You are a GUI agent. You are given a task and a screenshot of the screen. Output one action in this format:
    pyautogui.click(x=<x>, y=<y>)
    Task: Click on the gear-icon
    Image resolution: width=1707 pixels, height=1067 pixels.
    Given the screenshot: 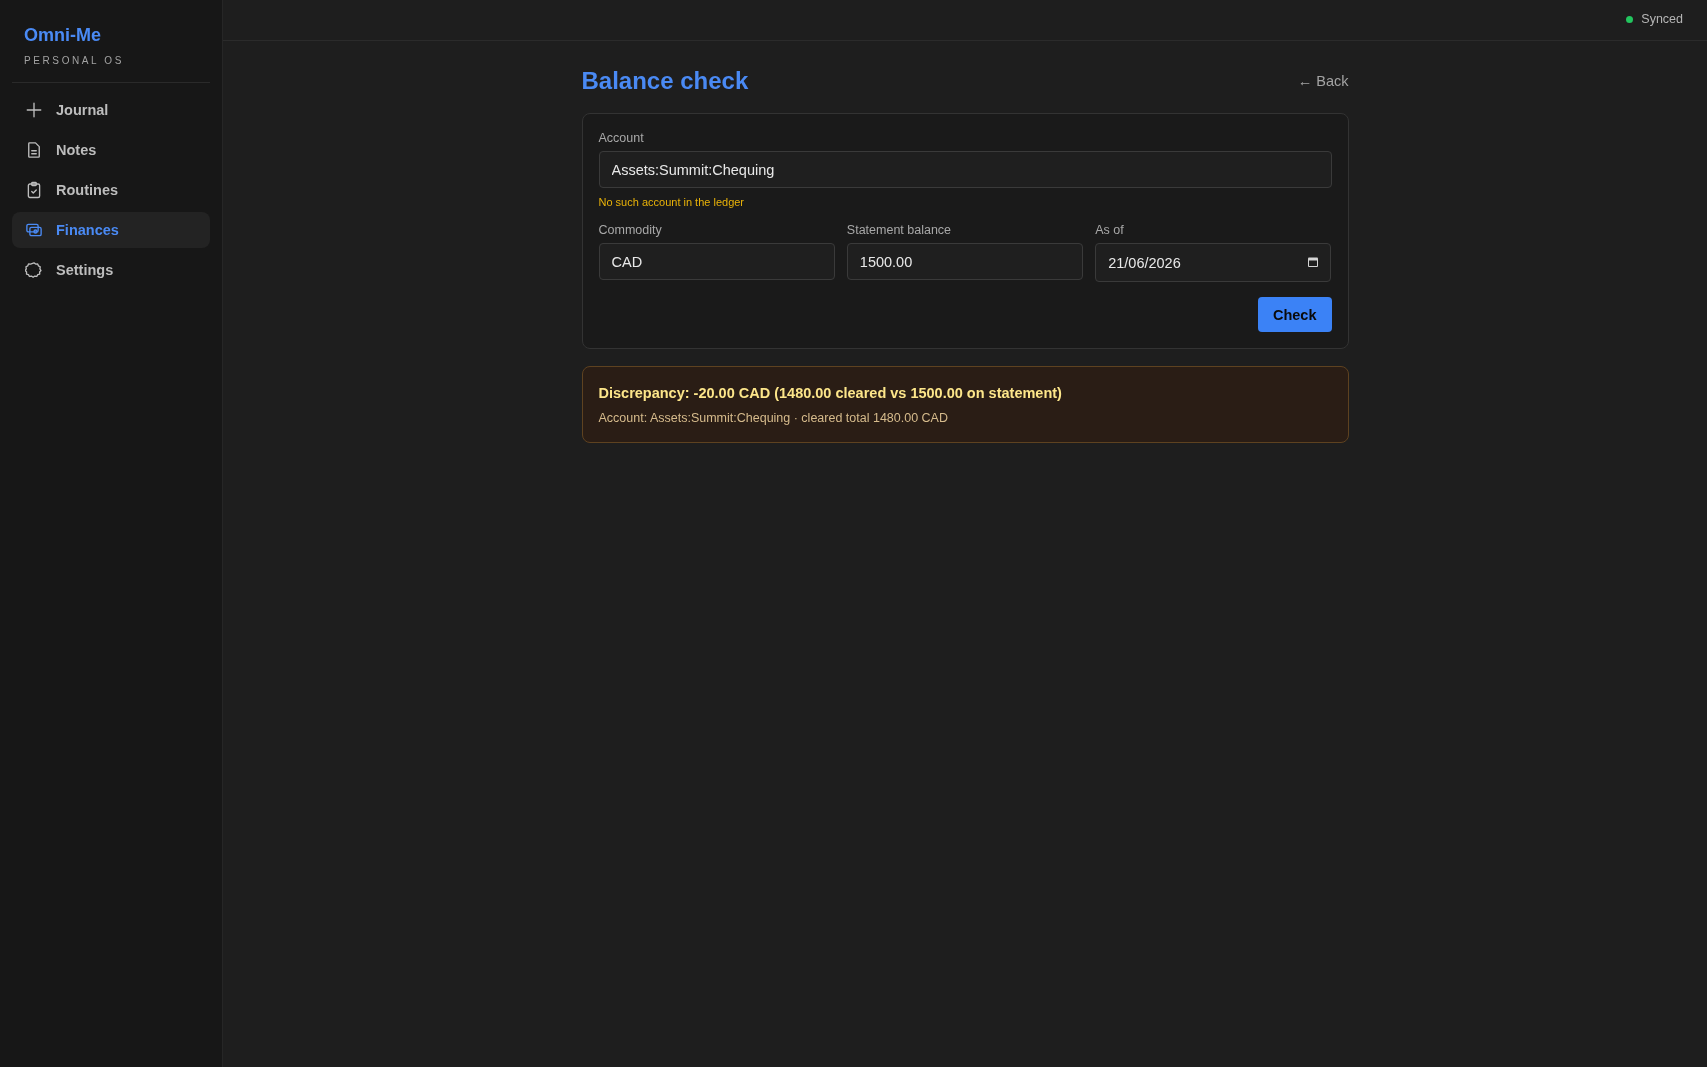 What is the action you would take?
    pyautogui.click(x=34, y=270)
    